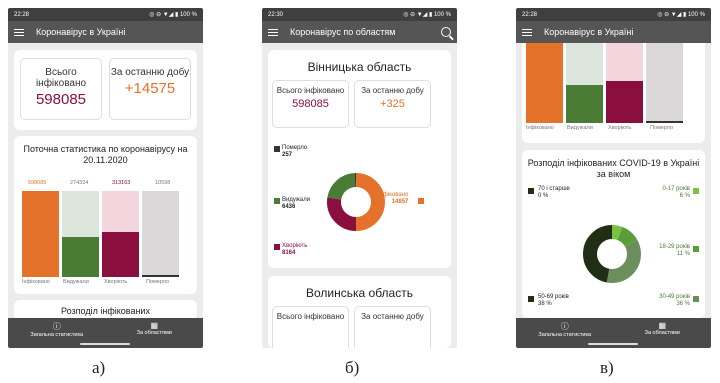  I want to click on legend-sick-swatch, so click(277, 247).